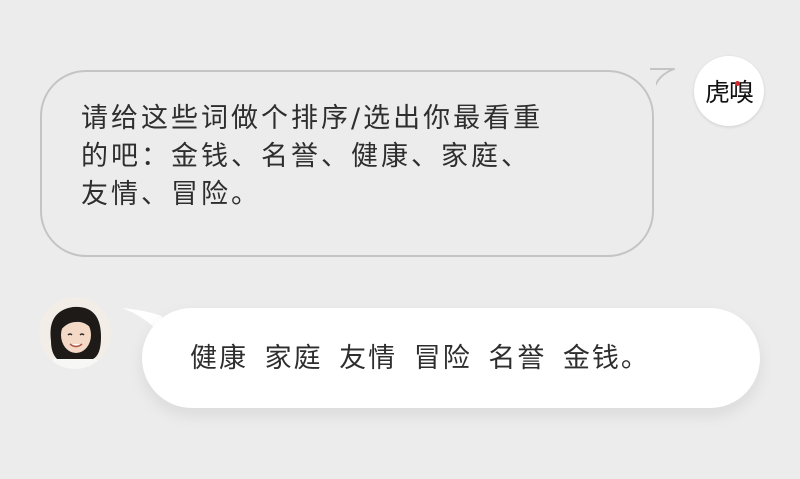  I want to click on sender-logo-text: 虎嗅, so click(729, 92).